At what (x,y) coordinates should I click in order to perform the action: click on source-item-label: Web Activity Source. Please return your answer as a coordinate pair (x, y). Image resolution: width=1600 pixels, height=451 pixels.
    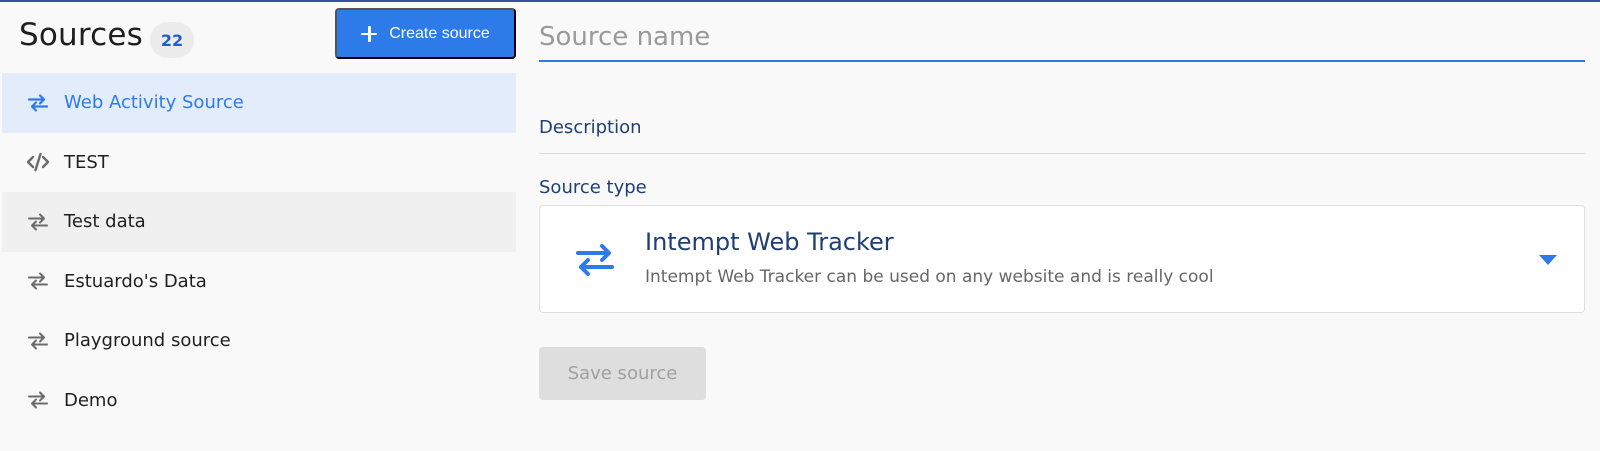
    Looking at the image, I should click on (154, 103).